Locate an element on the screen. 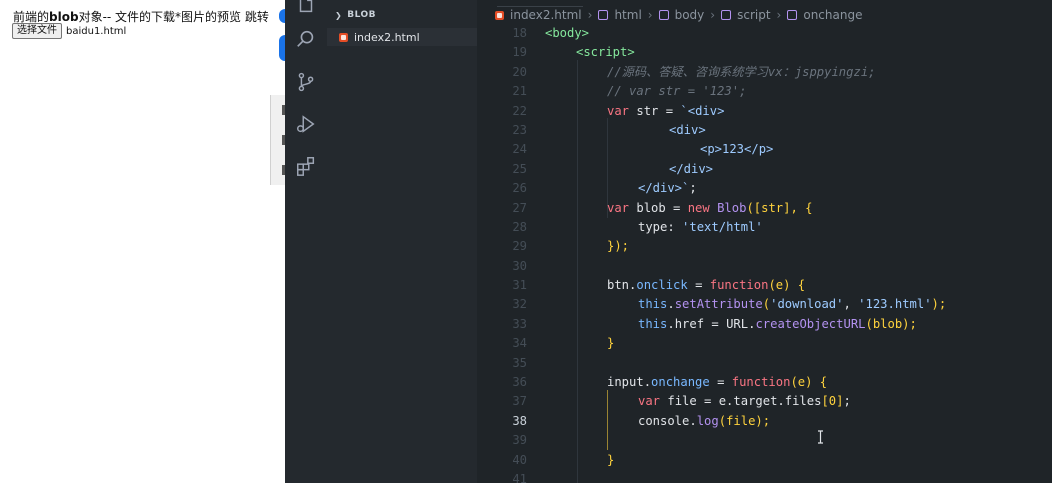  text-cursor-icon is located at coordinates (820, 437).